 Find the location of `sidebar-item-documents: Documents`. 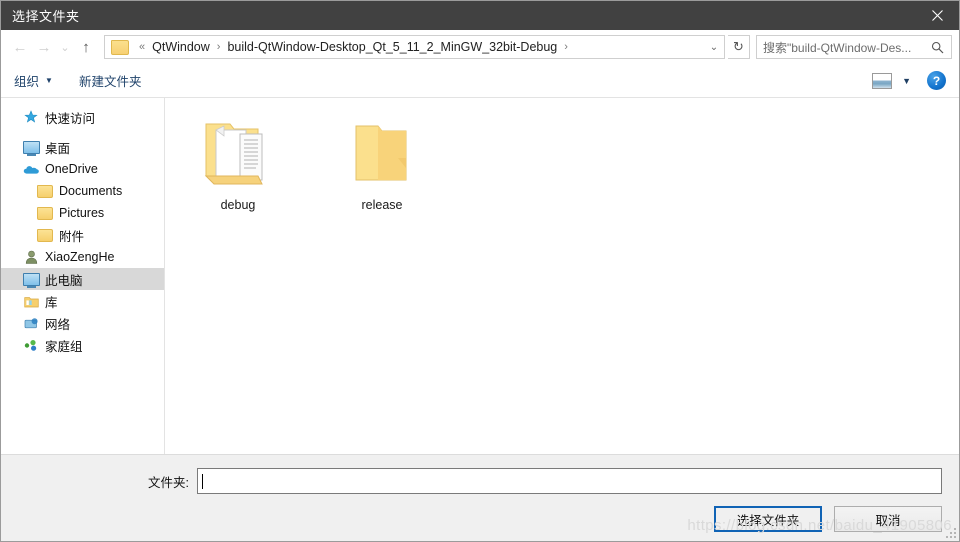

sidebar-item-documents: Documents is located at coordinates (82, 191).